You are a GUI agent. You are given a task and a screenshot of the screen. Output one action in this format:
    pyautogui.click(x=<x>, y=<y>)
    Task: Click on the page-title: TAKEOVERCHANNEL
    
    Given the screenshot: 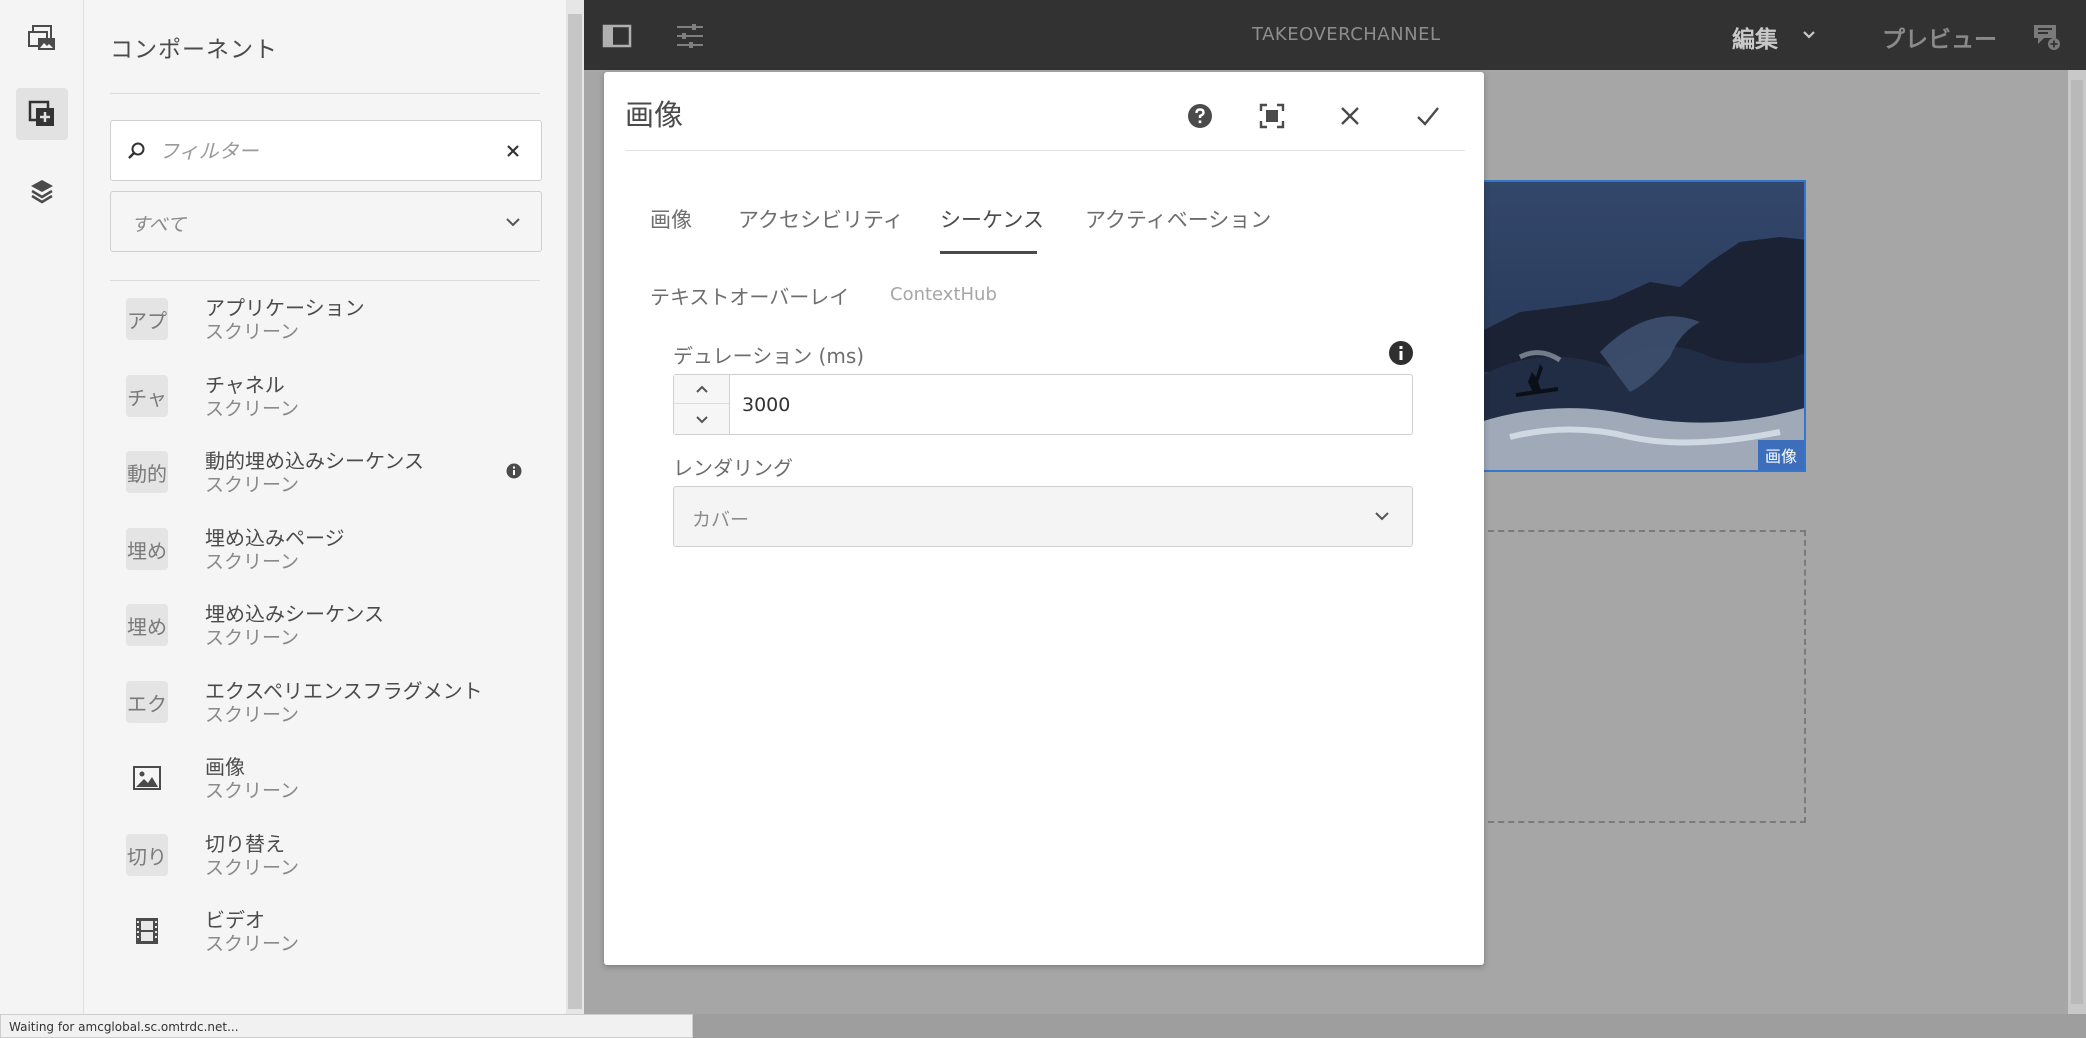 What is the action you would take?
    pyautogui.click(x=1346, y=34)
    